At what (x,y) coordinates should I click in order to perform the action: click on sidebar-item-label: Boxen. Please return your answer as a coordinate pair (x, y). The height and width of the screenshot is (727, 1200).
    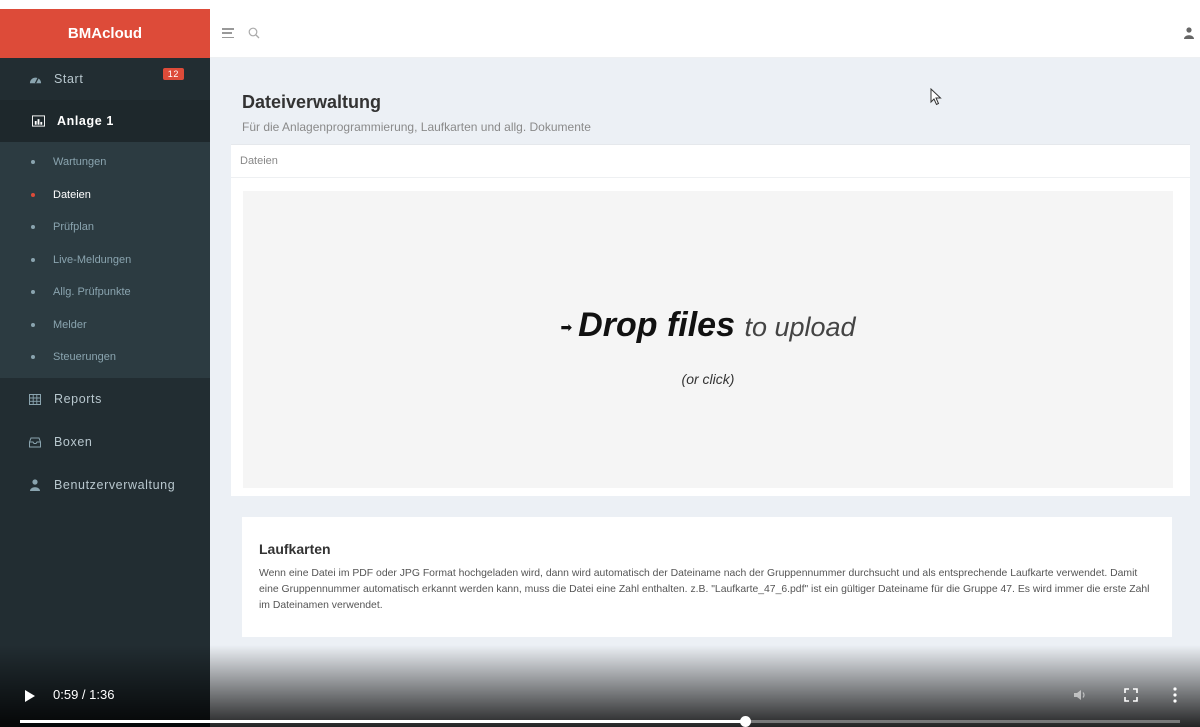
    Looking at the image, I should click on (73, 442).